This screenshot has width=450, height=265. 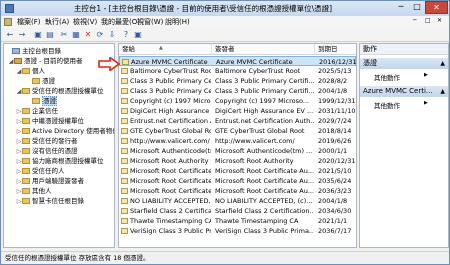 I want to click on sort-ascending-icon: ▲, so click(x=161, y=48).